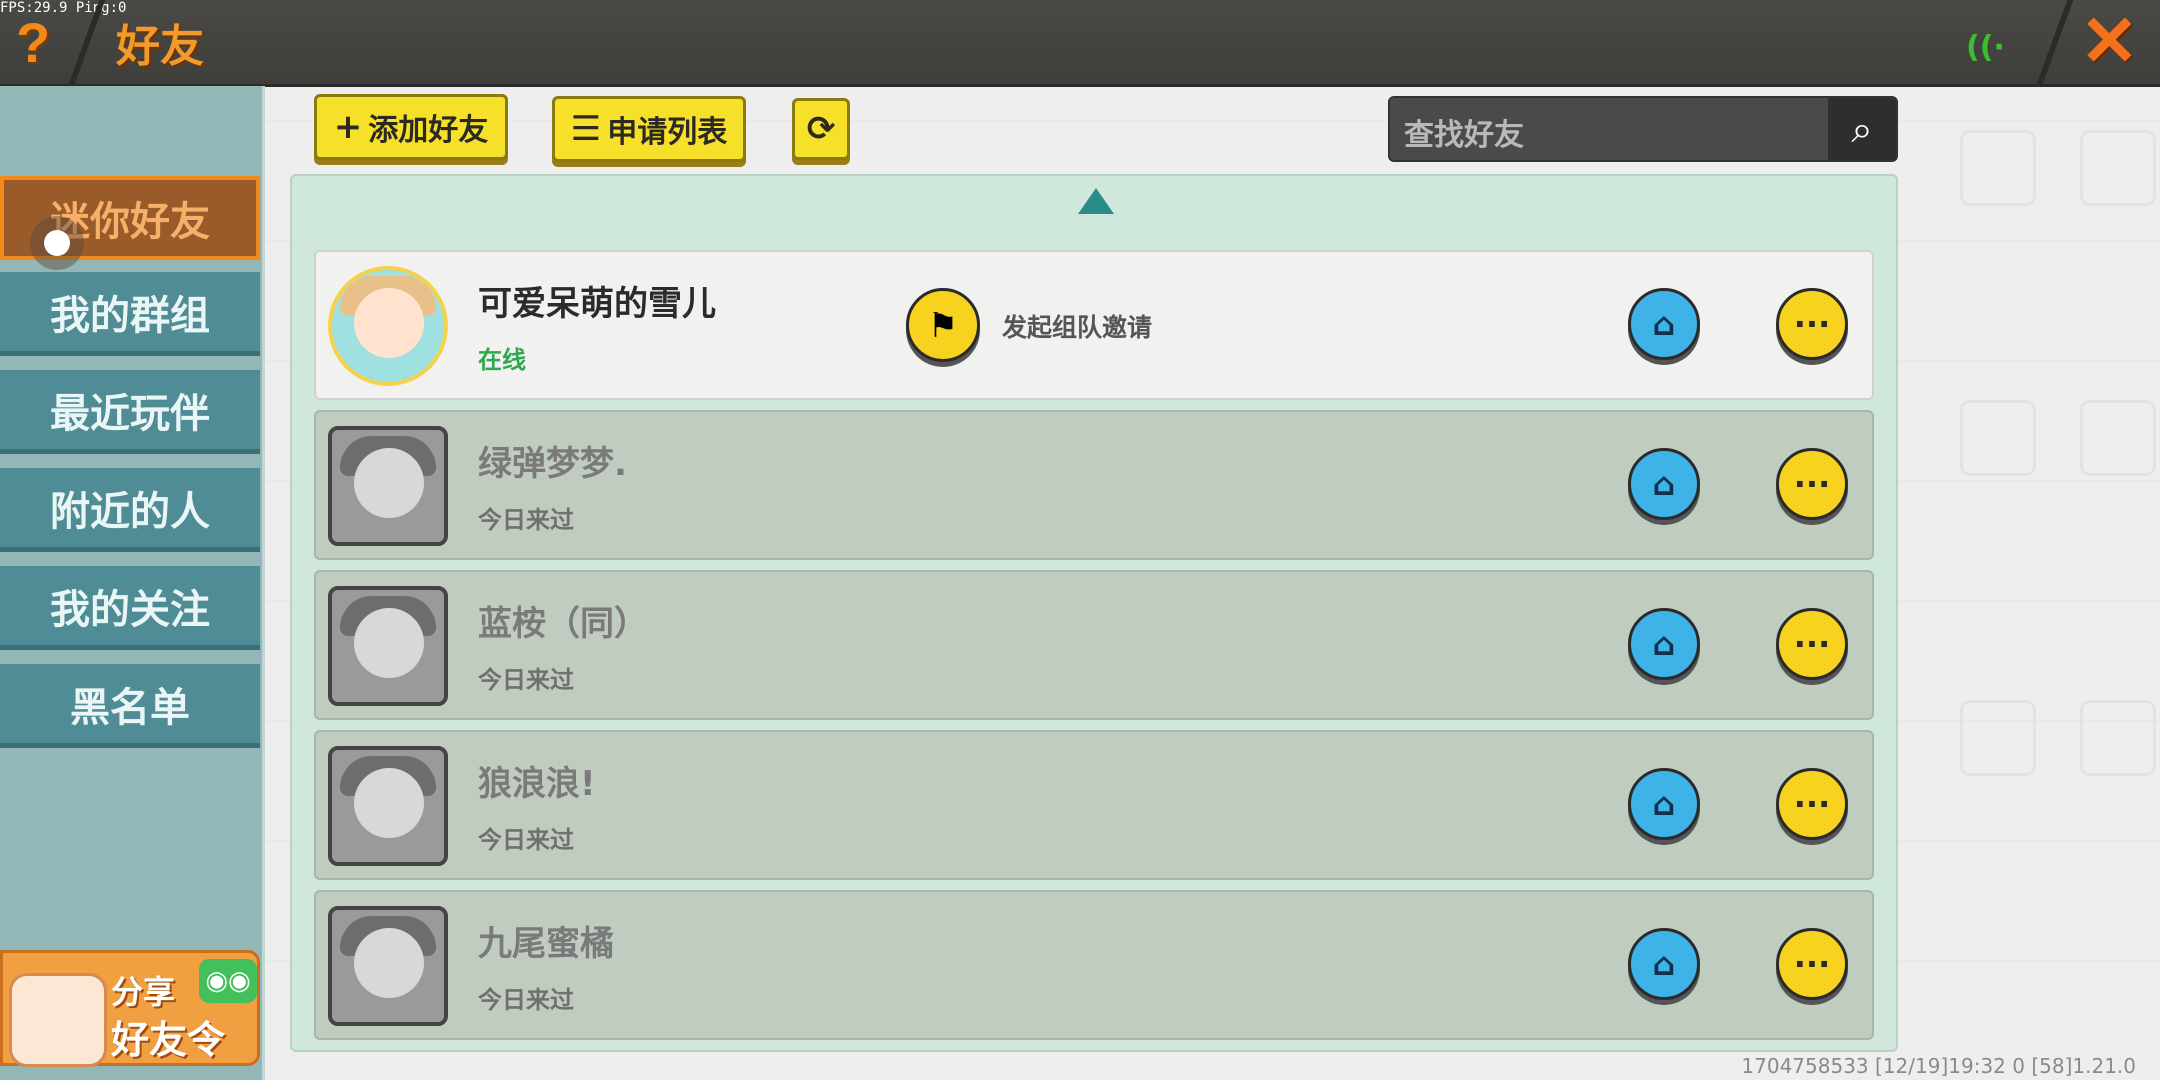 This screenshot has width=2160, height=1080. I want to click on apply-list-button: ☰ 申请列表, so click(649, 129).